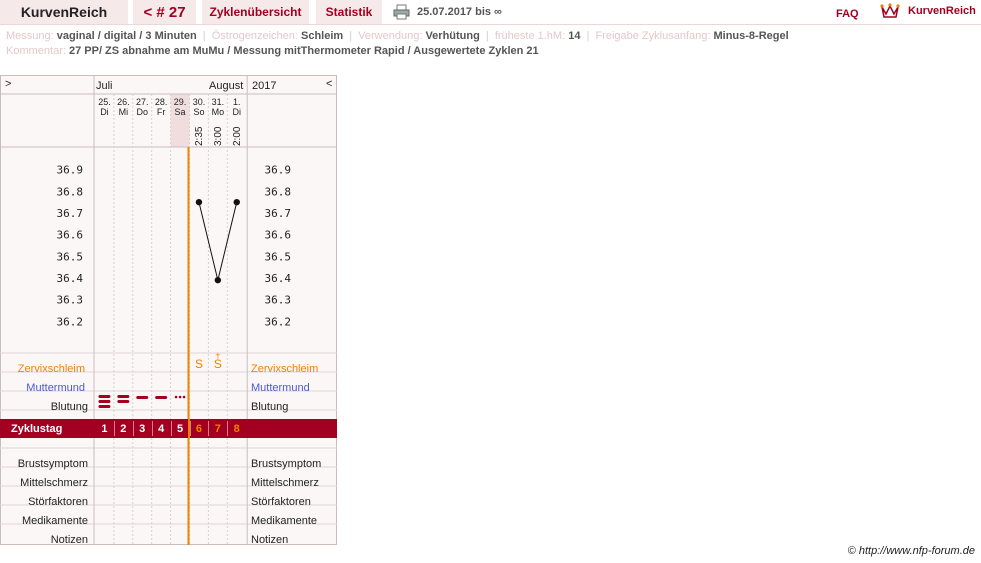 The width and height of the screenshot is (981, 563). Describe the element at coordinates (70, 213) in the screenshot. I see `temperature-tick-left: 36.7` at that location.